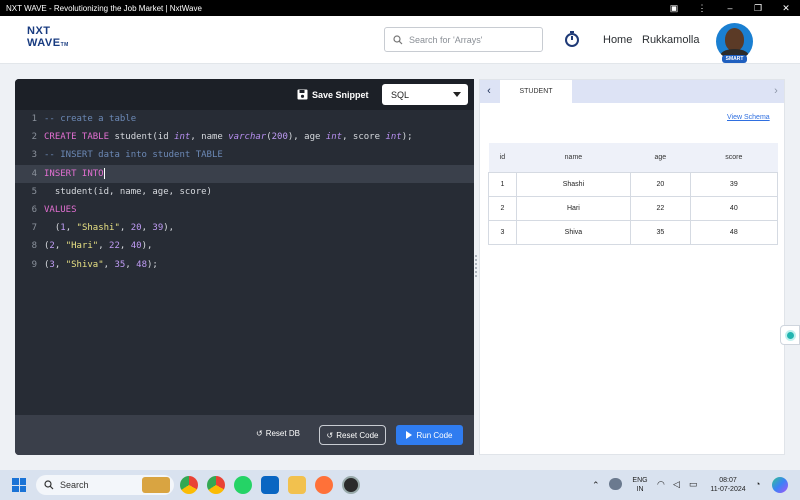 The image size is (800, 500). I want to click on search-box, so click(463, 39).